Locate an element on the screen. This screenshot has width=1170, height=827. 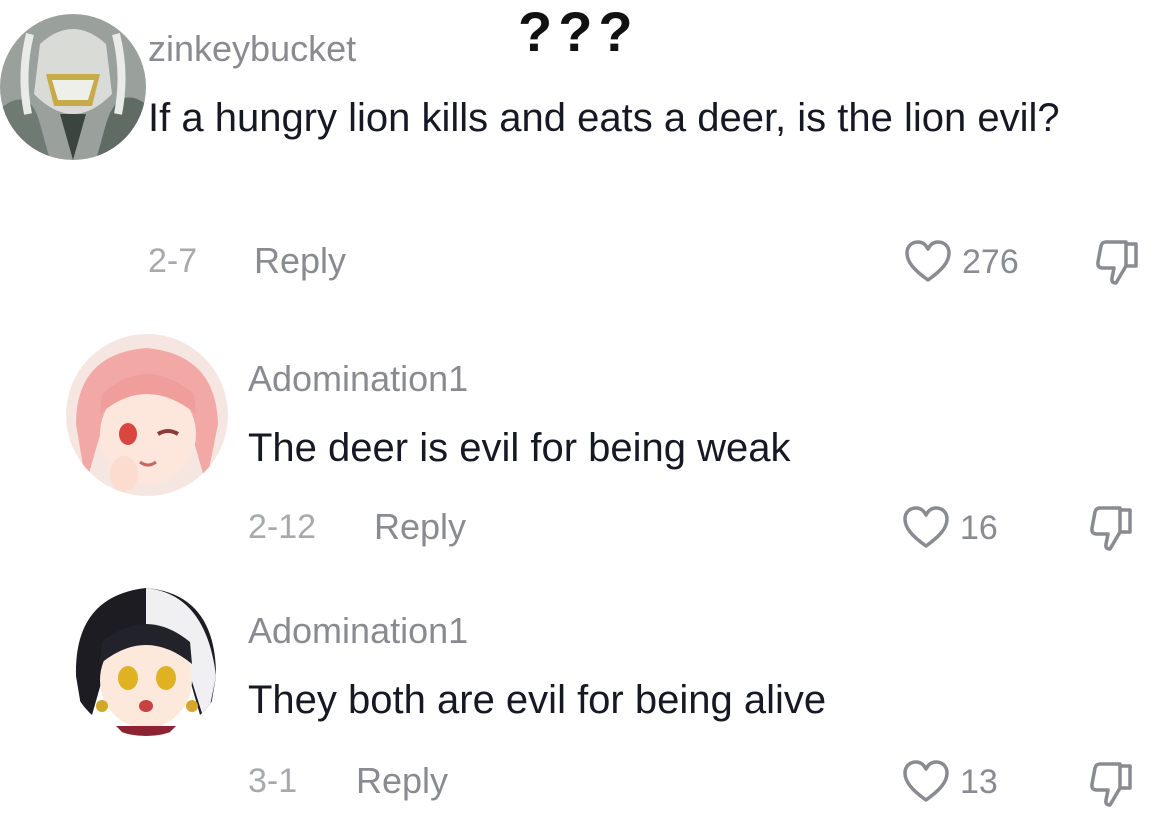
comment-username: zinkeybucket is located at coordinates (252, 49).